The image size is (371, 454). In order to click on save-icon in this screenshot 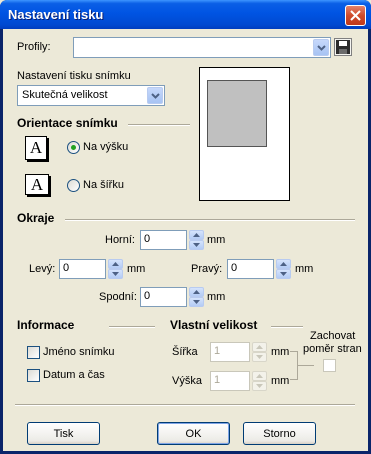, I will do `click(343, 47)`.